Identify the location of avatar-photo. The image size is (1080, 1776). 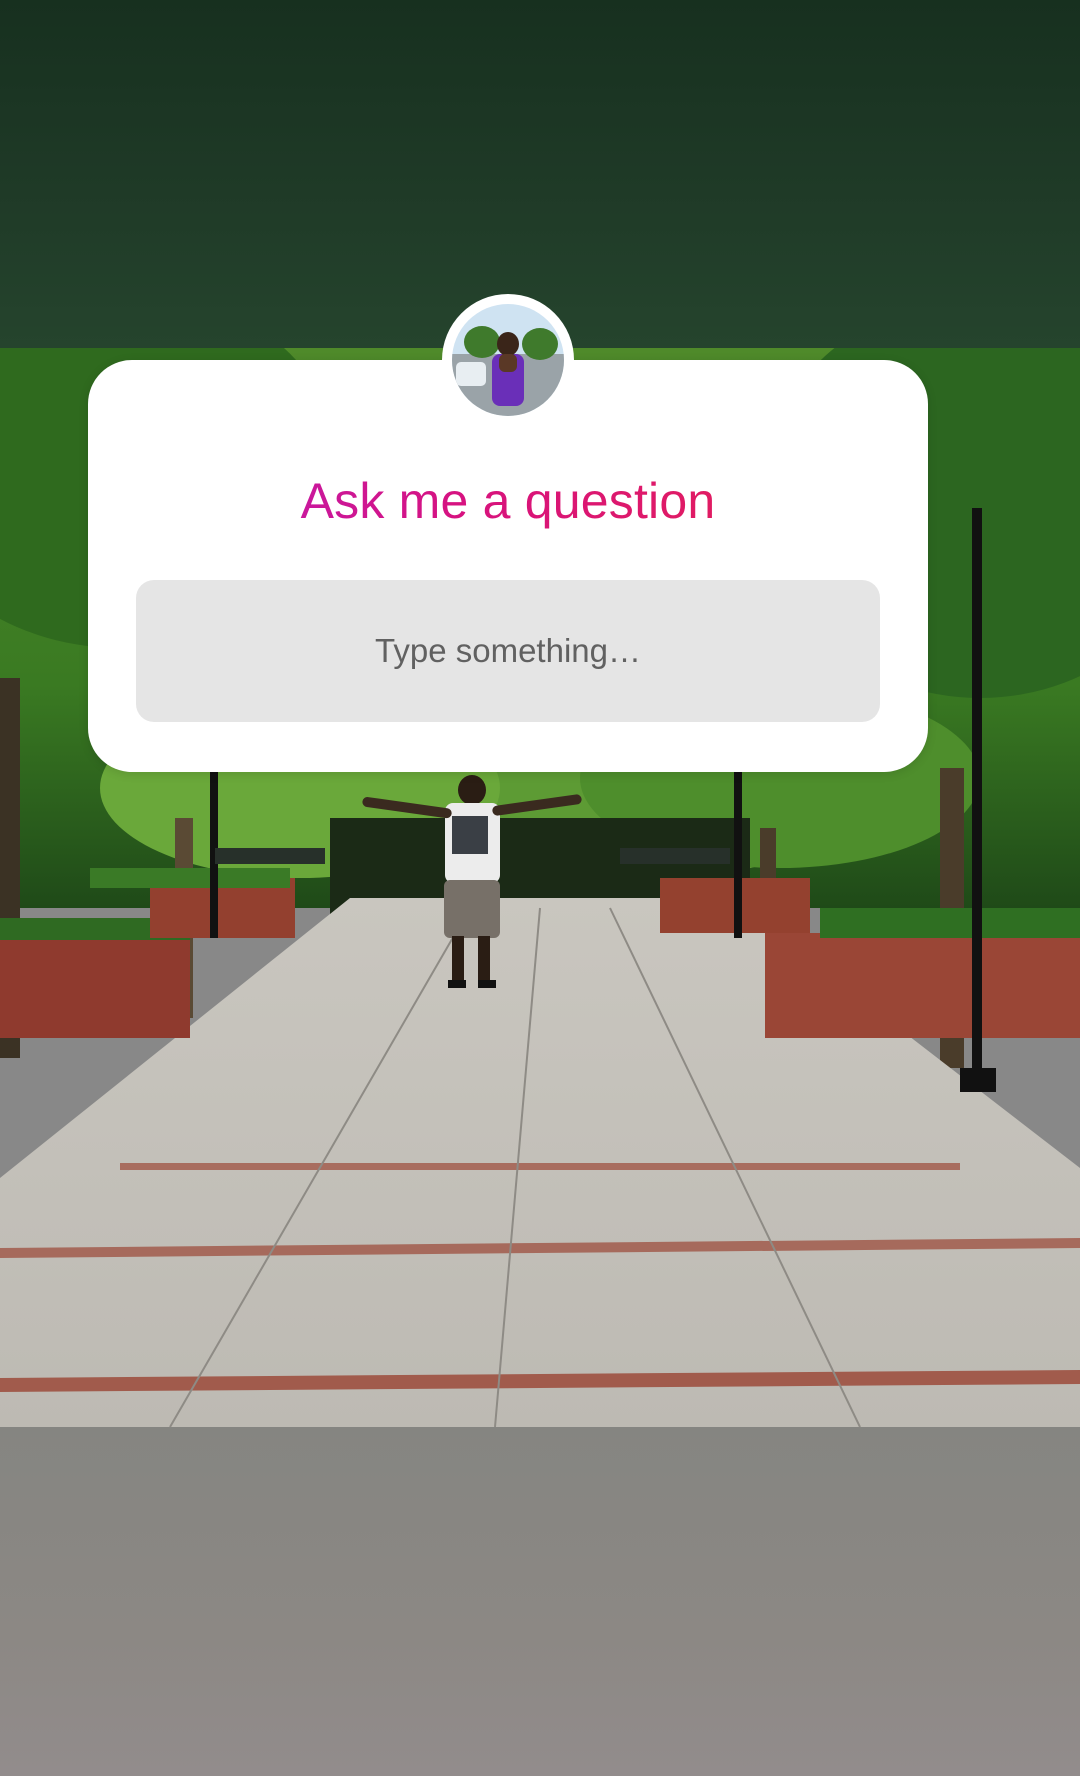
(508, 360).